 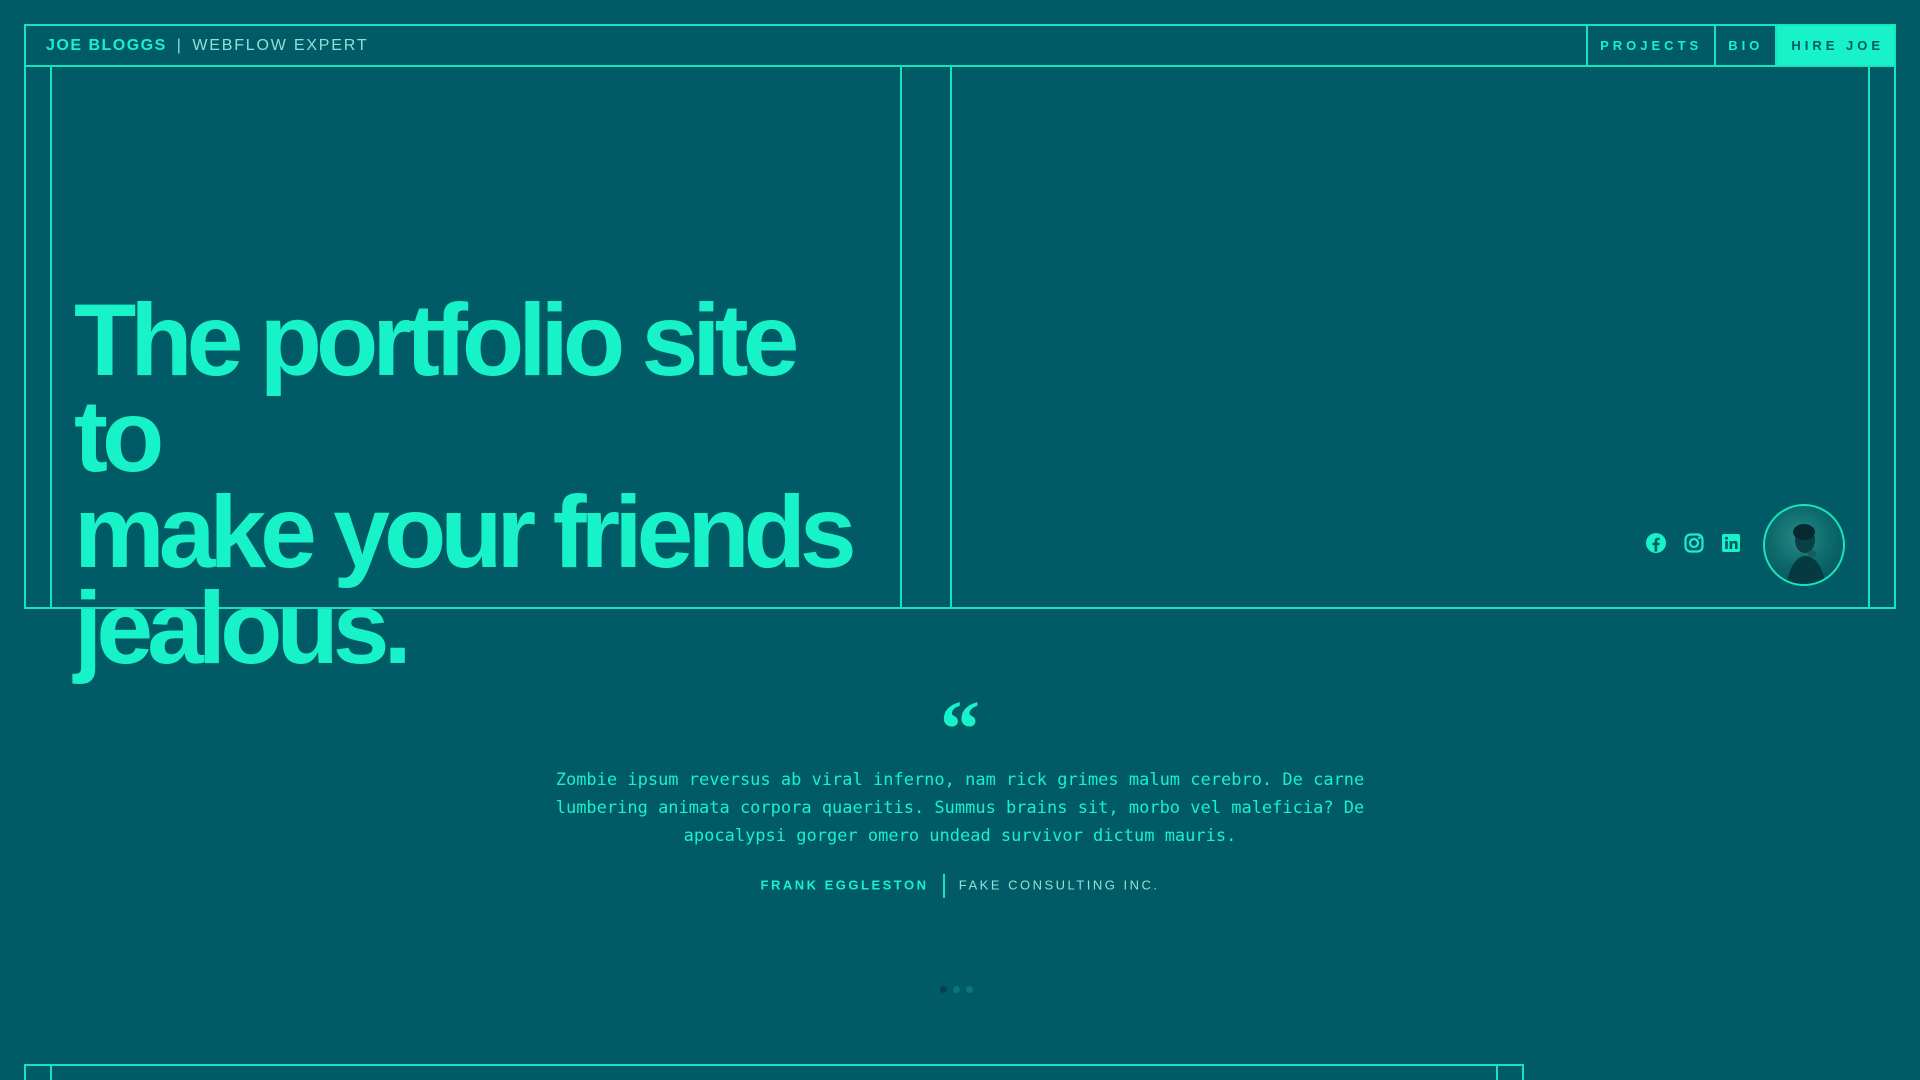 What do you see at coordinates (1834, 45) in the screenshot?
I see `hire-joe-button: HIRE JOE` at bounding box center [1834, 45].